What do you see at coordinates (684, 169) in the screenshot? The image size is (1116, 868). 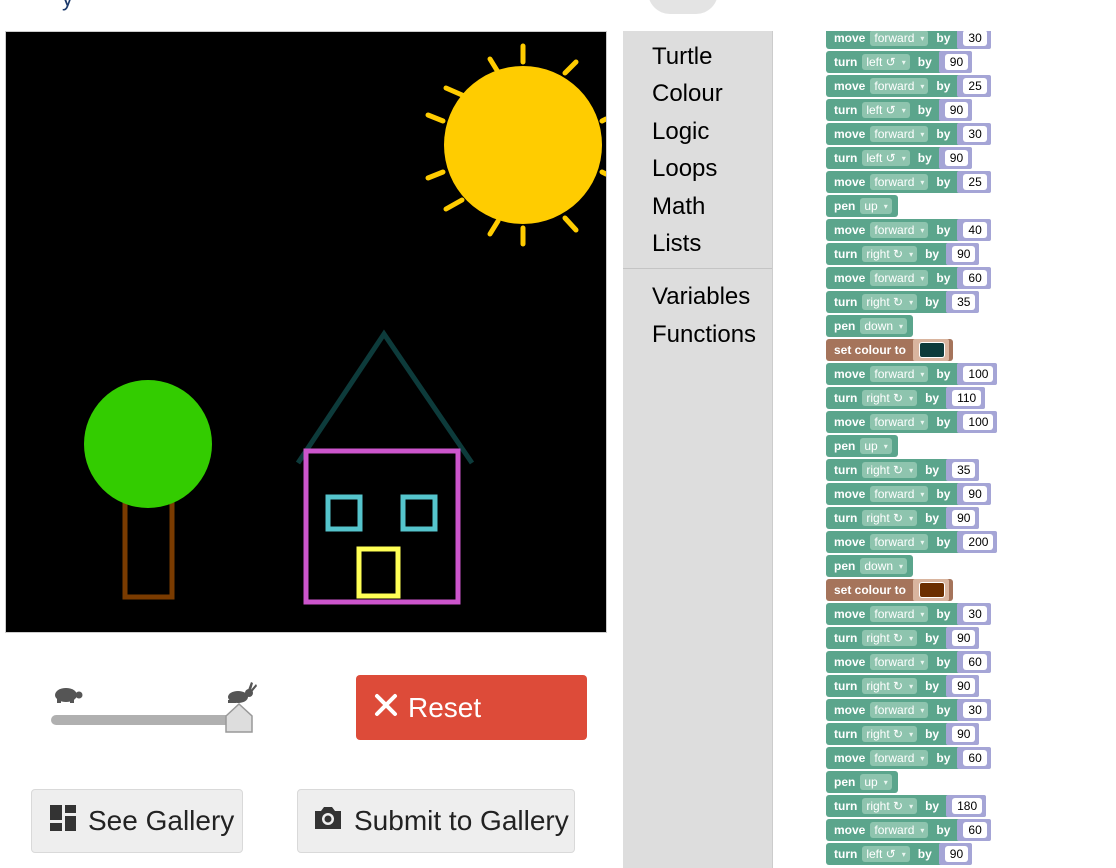 I see `toolbox-category-loops: Loops` at bounding box center [684, 169].